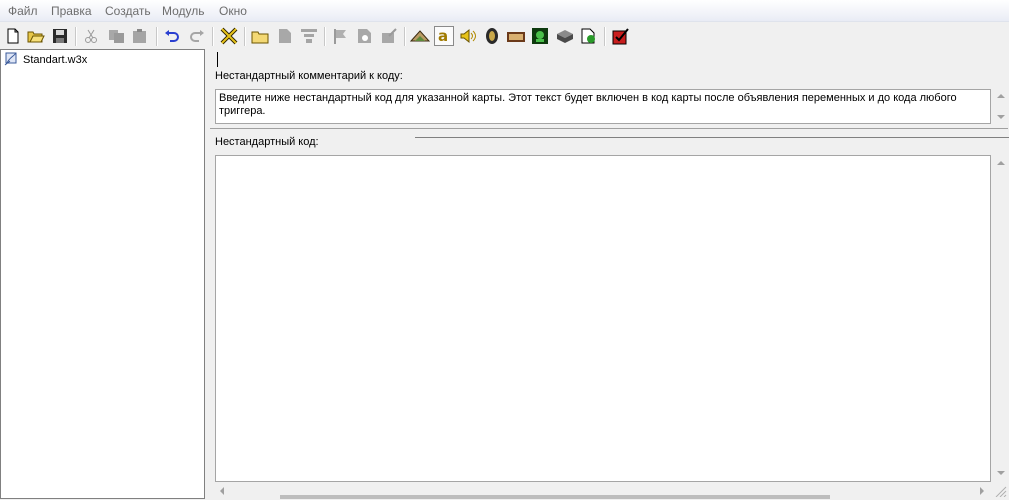 The height and width of the screenshot is (500, 1009). I want to click on scroll-left-icon, so click(222, 491).